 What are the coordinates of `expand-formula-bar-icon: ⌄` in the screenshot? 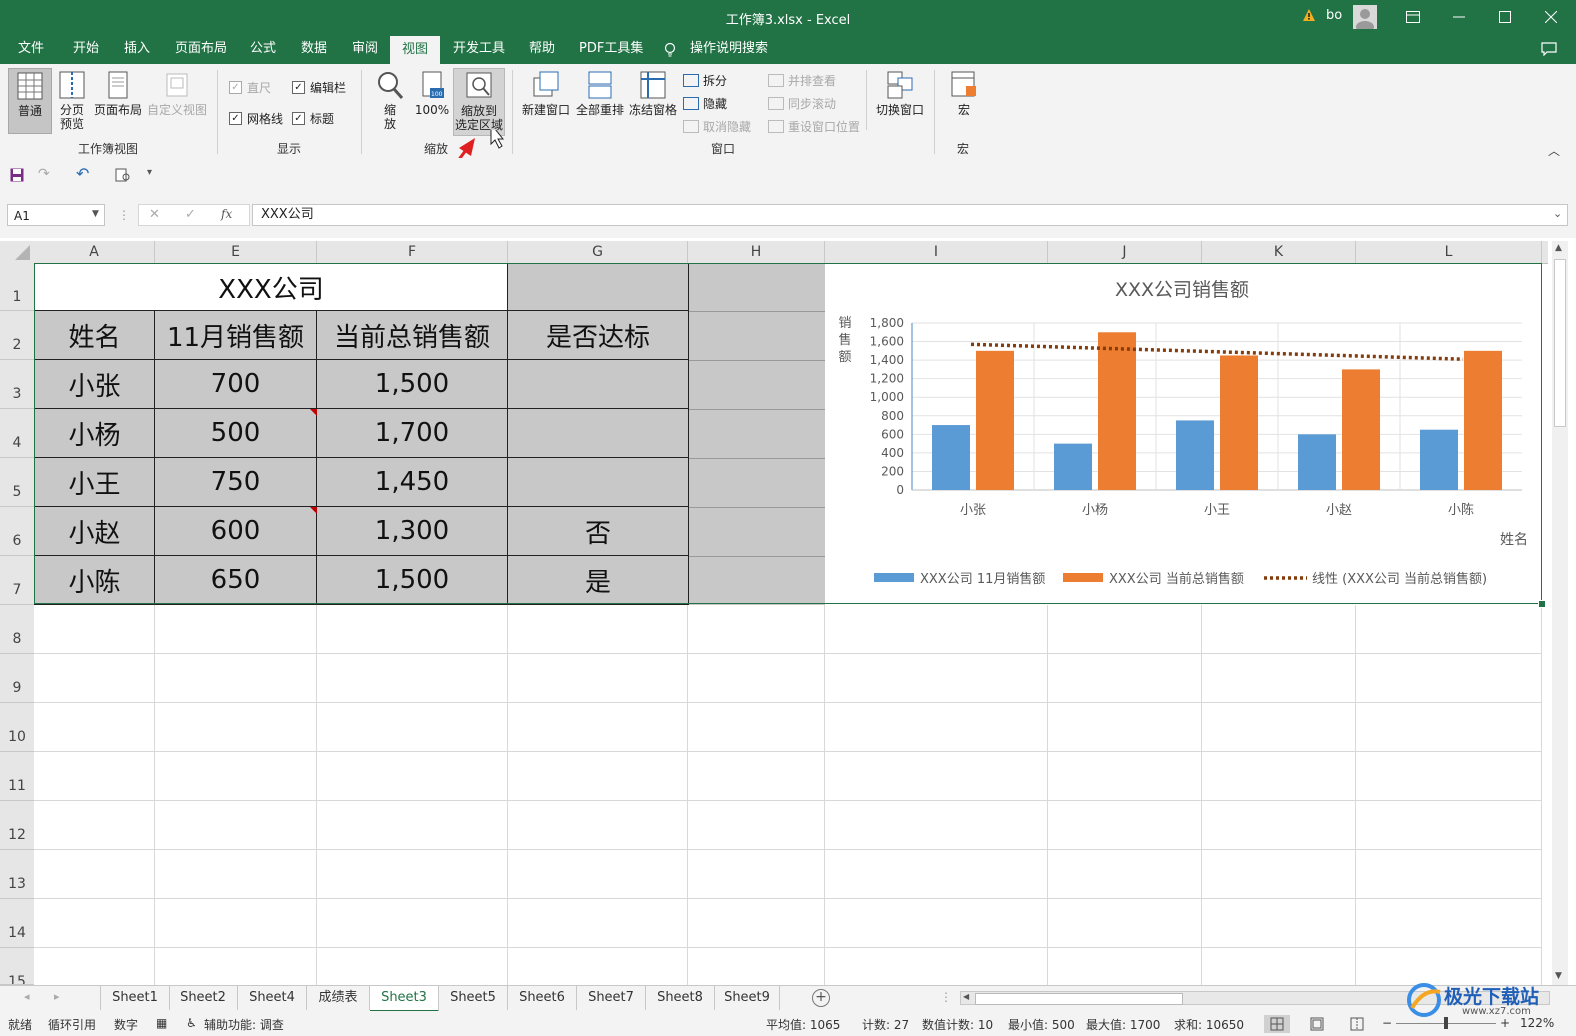 It's located at (1557, 213).